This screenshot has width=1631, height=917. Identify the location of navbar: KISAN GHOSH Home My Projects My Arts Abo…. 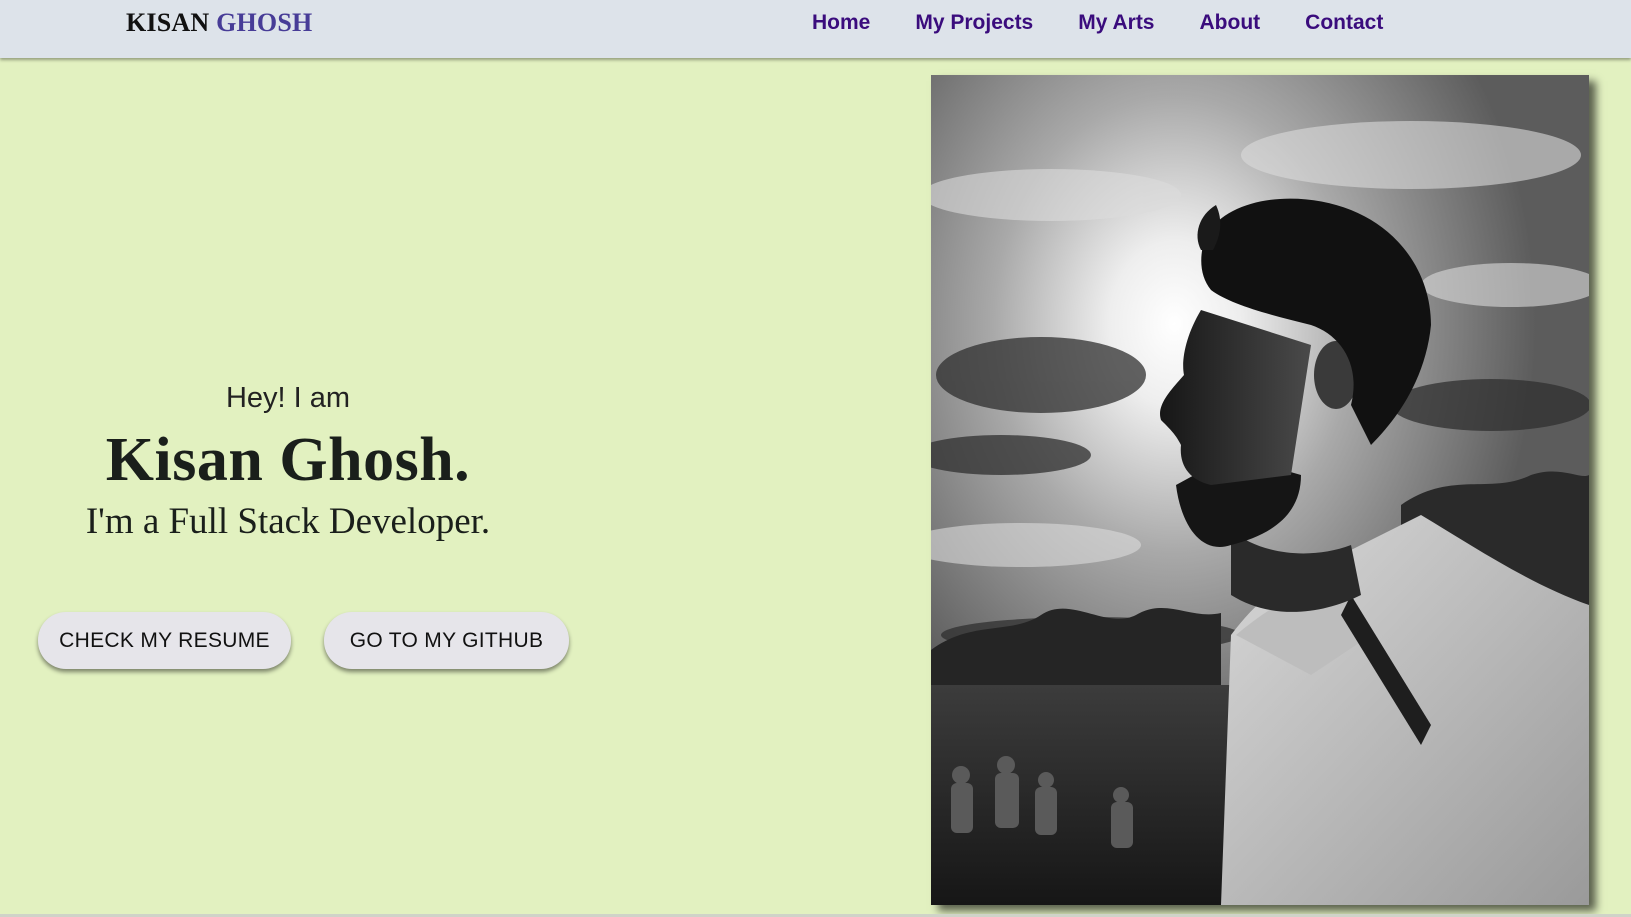
(815, 29).